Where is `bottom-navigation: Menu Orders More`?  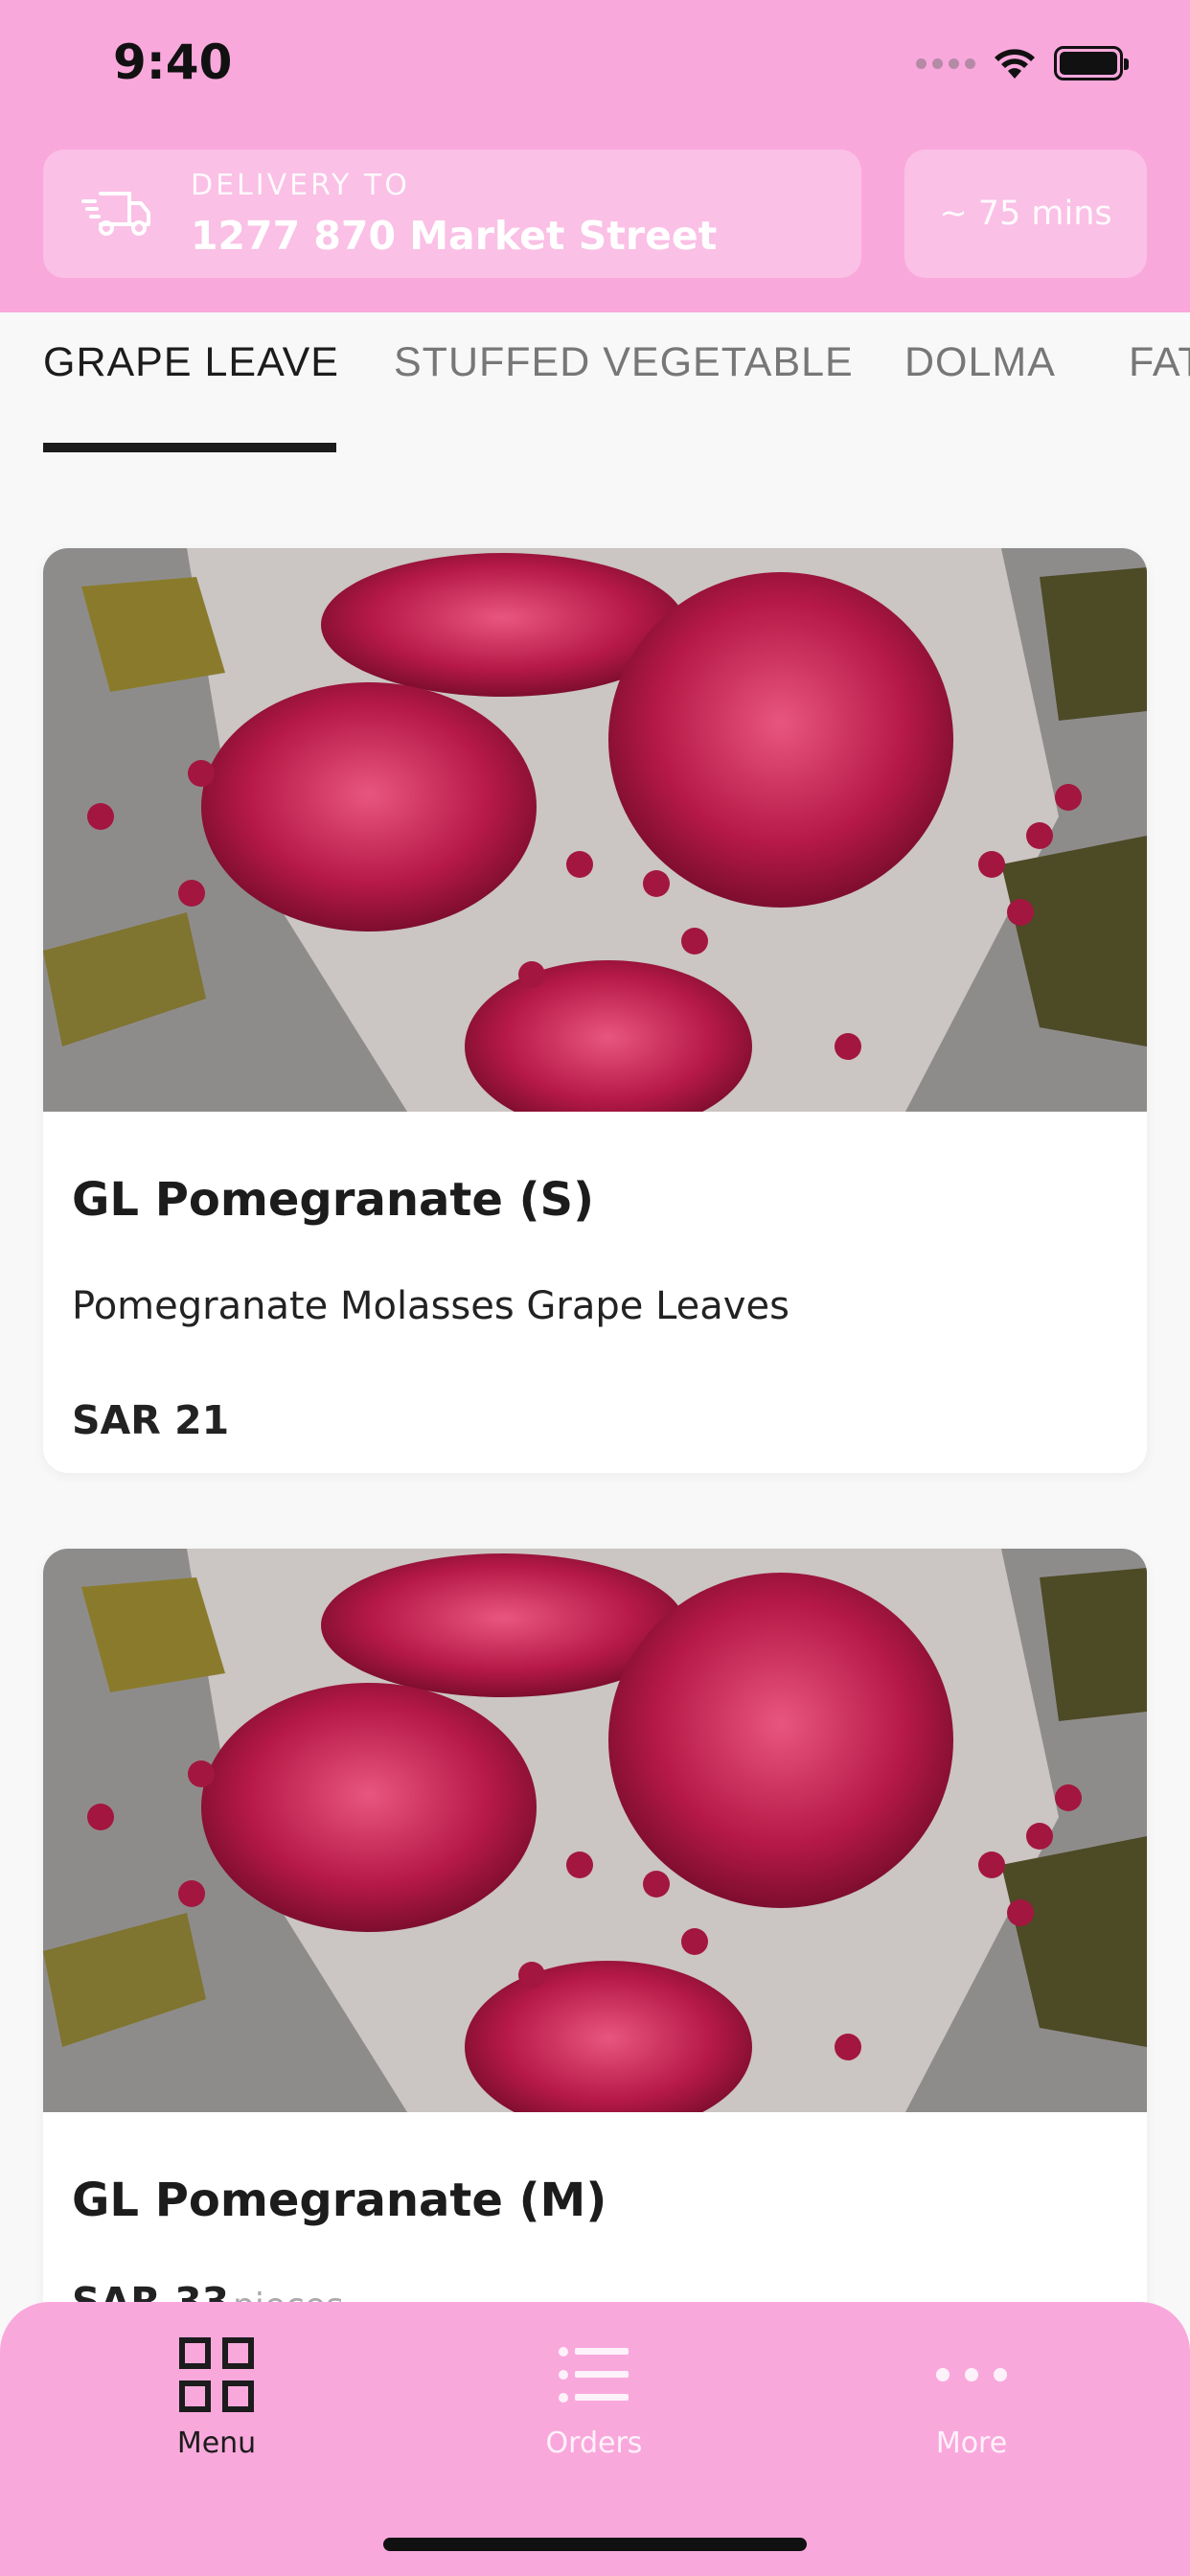
bottom-navigation: Menu Orders More is located at coordinates (595, 2439).